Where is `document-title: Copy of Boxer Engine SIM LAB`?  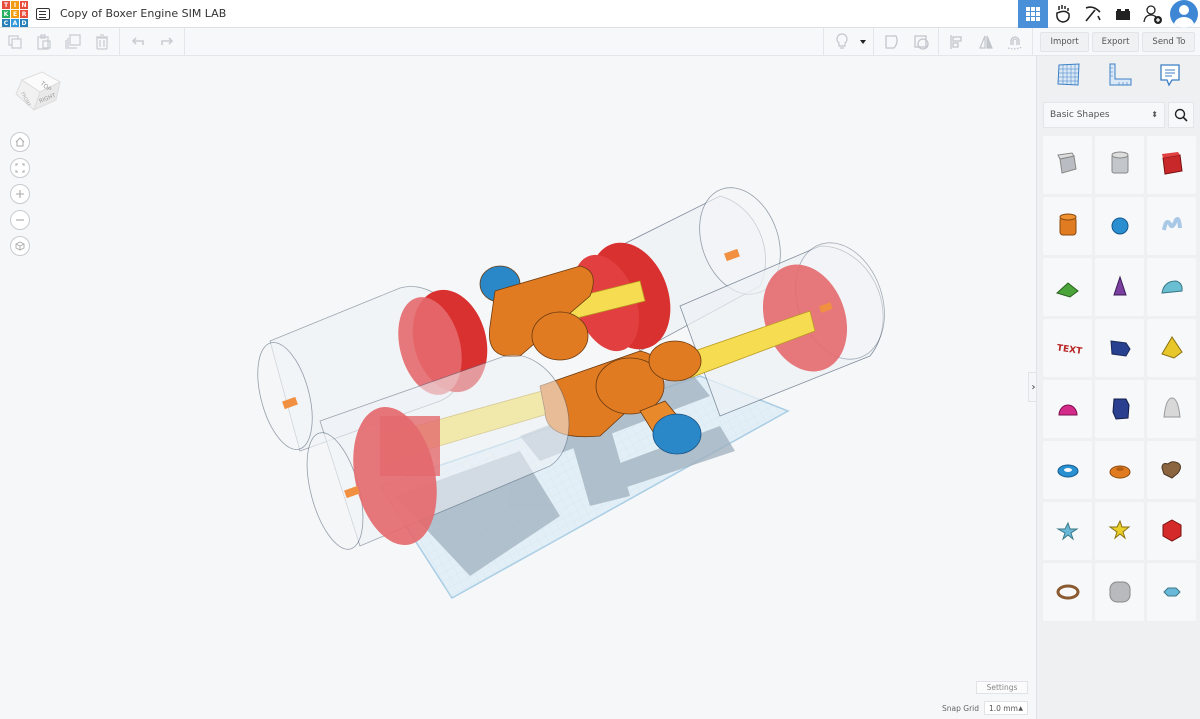 document-title: Copy of Boxer Engine SIM LAB is located at coordinates (143, 13).